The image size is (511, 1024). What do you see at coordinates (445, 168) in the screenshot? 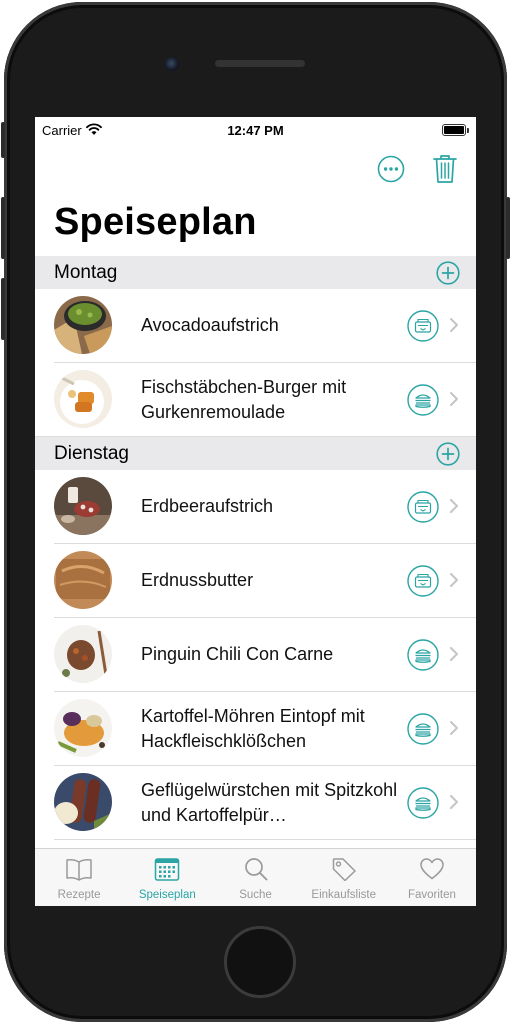
I see `trash-icon` at bounding box center [445, 168].